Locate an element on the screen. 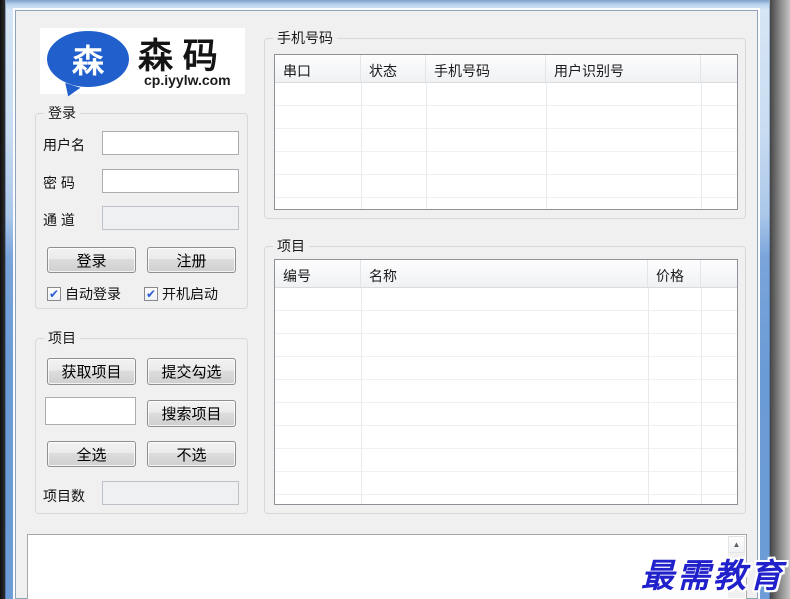 The width and height of the screenshot is (790, 599). projects-group-label: 项目 is located at coordinates (291, 246).